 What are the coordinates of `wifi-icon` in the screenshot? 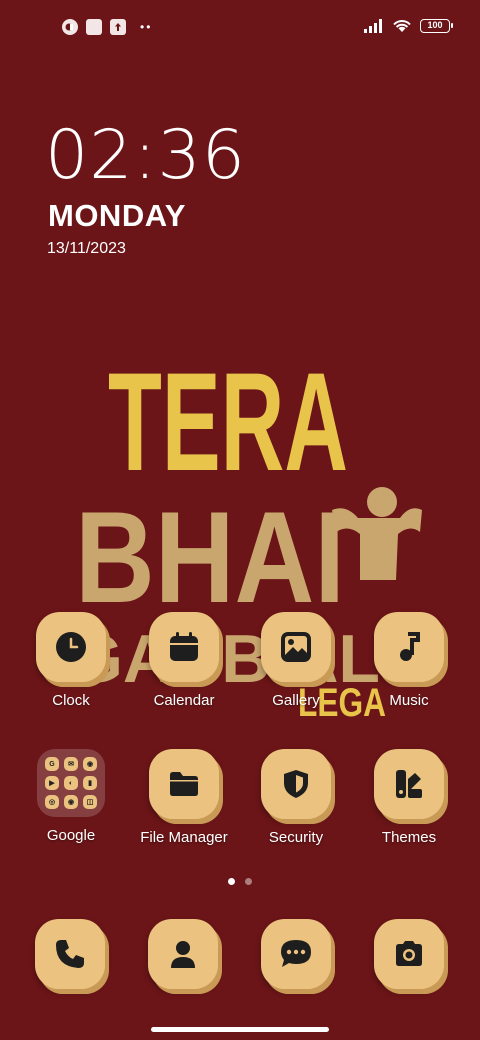 It's located at (402, 26).